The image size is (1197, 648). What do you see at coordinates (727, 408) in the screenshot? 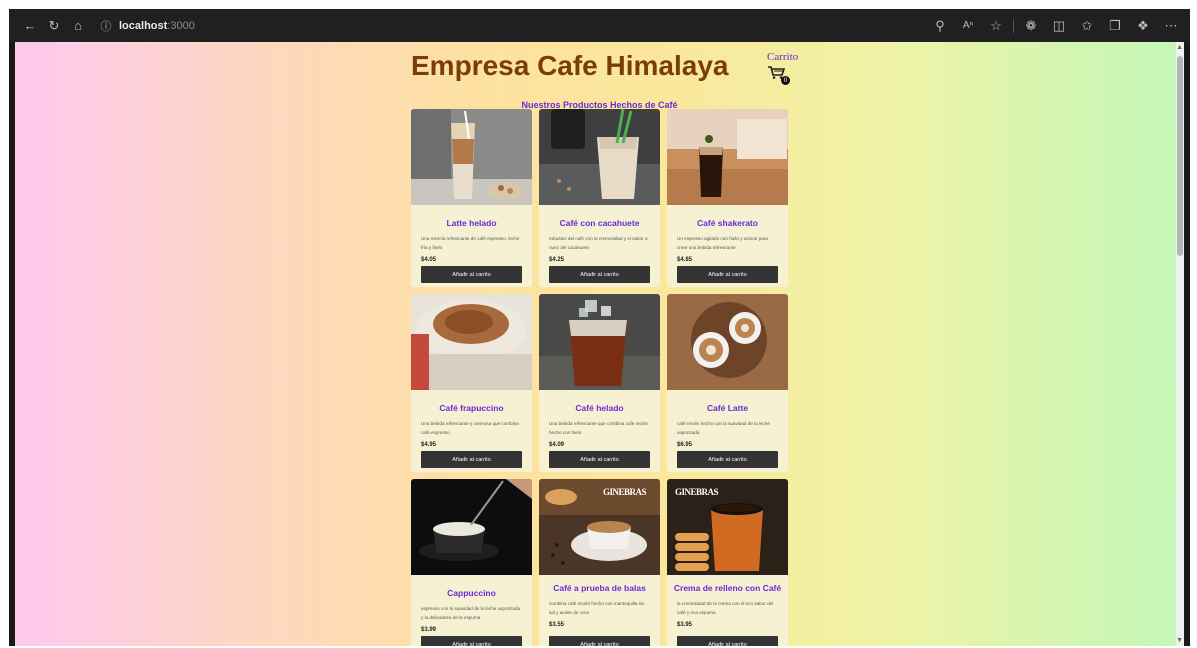
I see `product-name: Café Latte` at bounding box center [727, 408].